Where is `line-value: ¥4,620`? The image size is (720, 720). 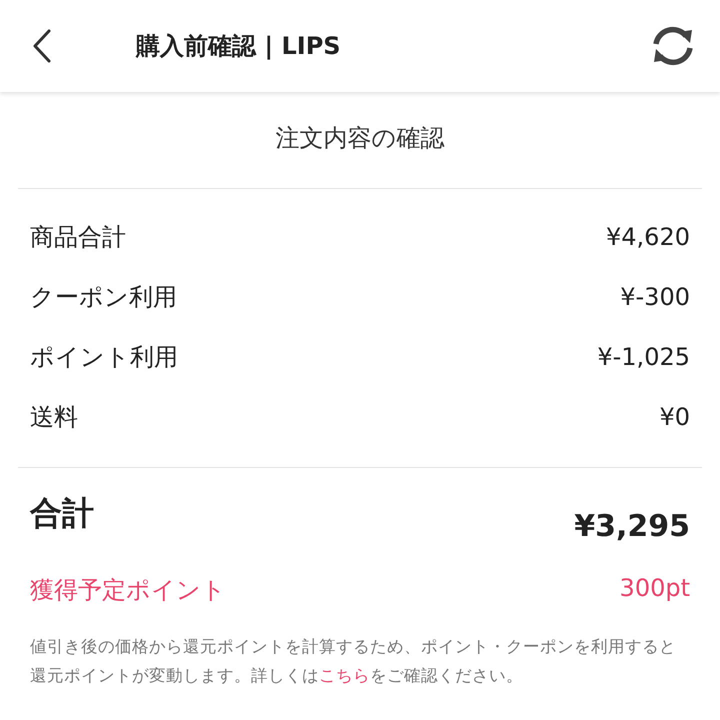
line-value: ¥4,620 is located at coordinates (648, 237).